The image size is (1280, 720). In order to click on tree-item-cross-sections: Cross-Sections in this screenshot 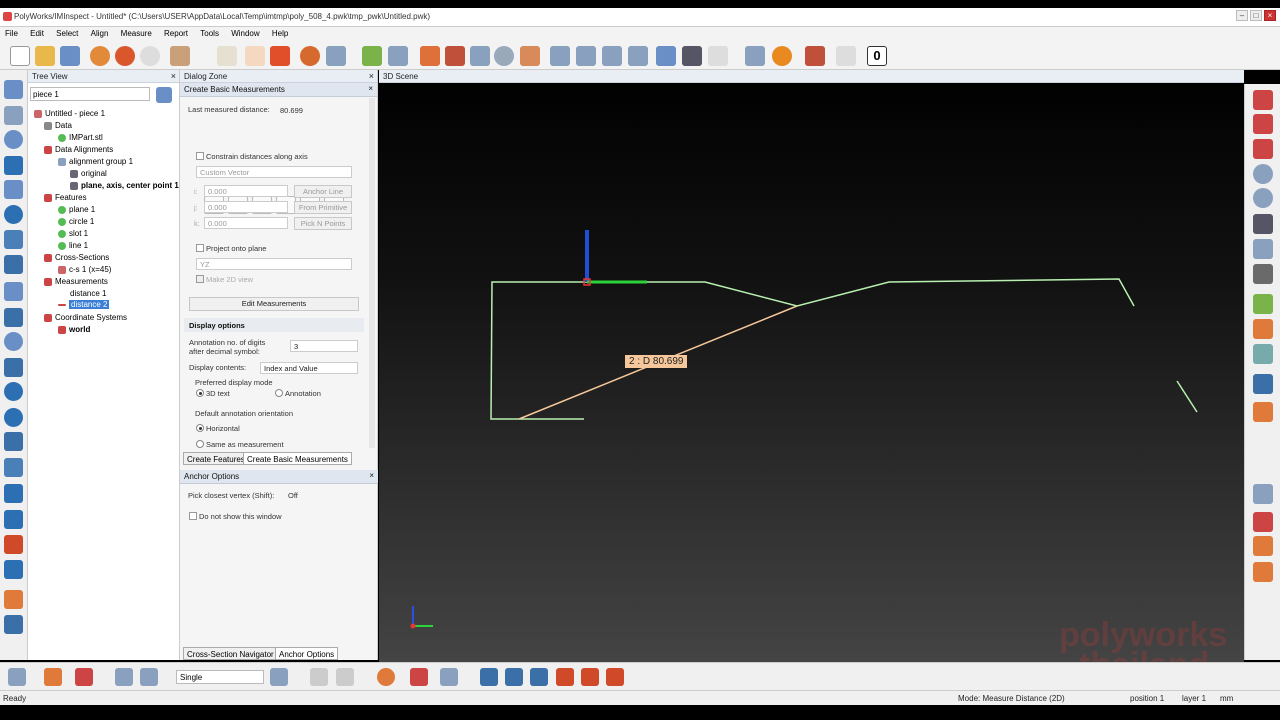, I will do `click(76, 257)`.